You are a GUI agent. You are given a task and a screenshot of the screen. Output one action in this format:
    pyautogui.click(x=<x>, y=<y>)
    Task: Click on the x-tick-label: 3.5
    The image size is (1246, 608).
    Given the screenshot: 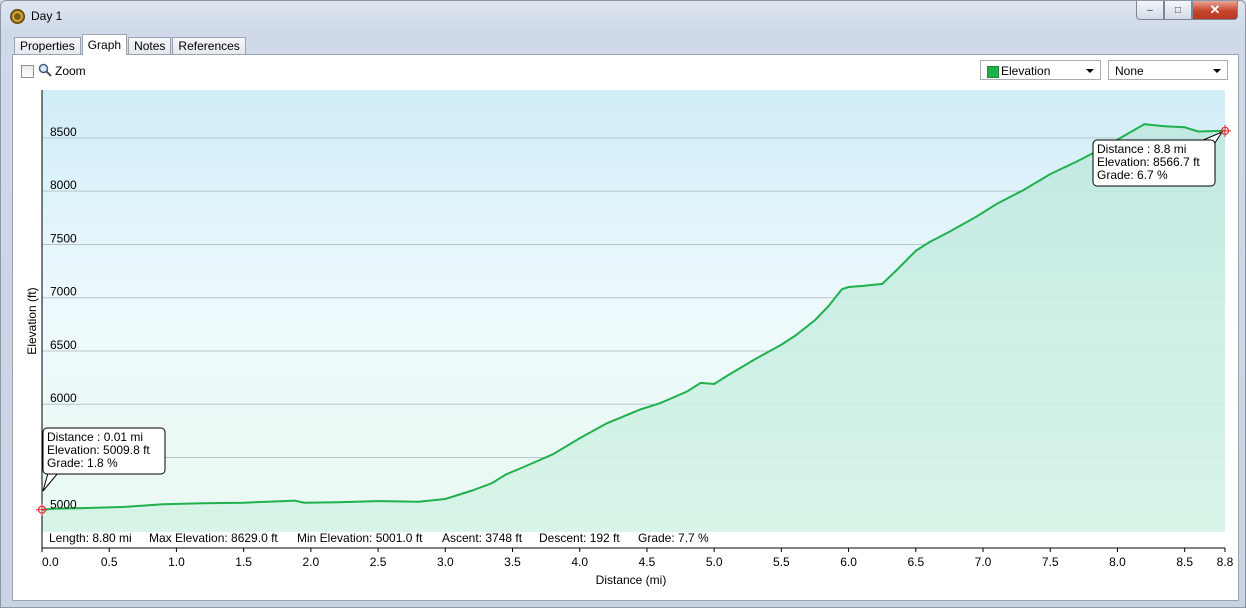 What is the action you would take?
    pyautogui.click(x=512, y=562)
    